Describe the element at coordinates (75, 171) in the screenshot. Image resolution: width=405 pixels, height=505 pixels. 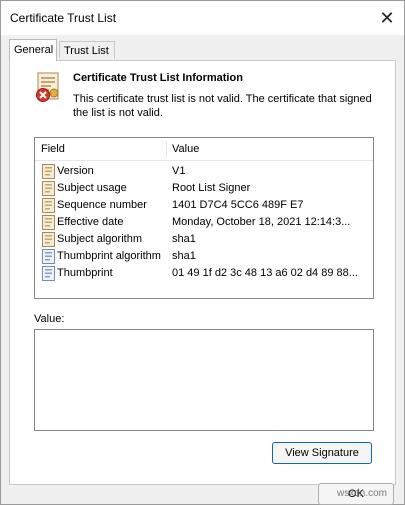
I see `row-field: Version` at that location.